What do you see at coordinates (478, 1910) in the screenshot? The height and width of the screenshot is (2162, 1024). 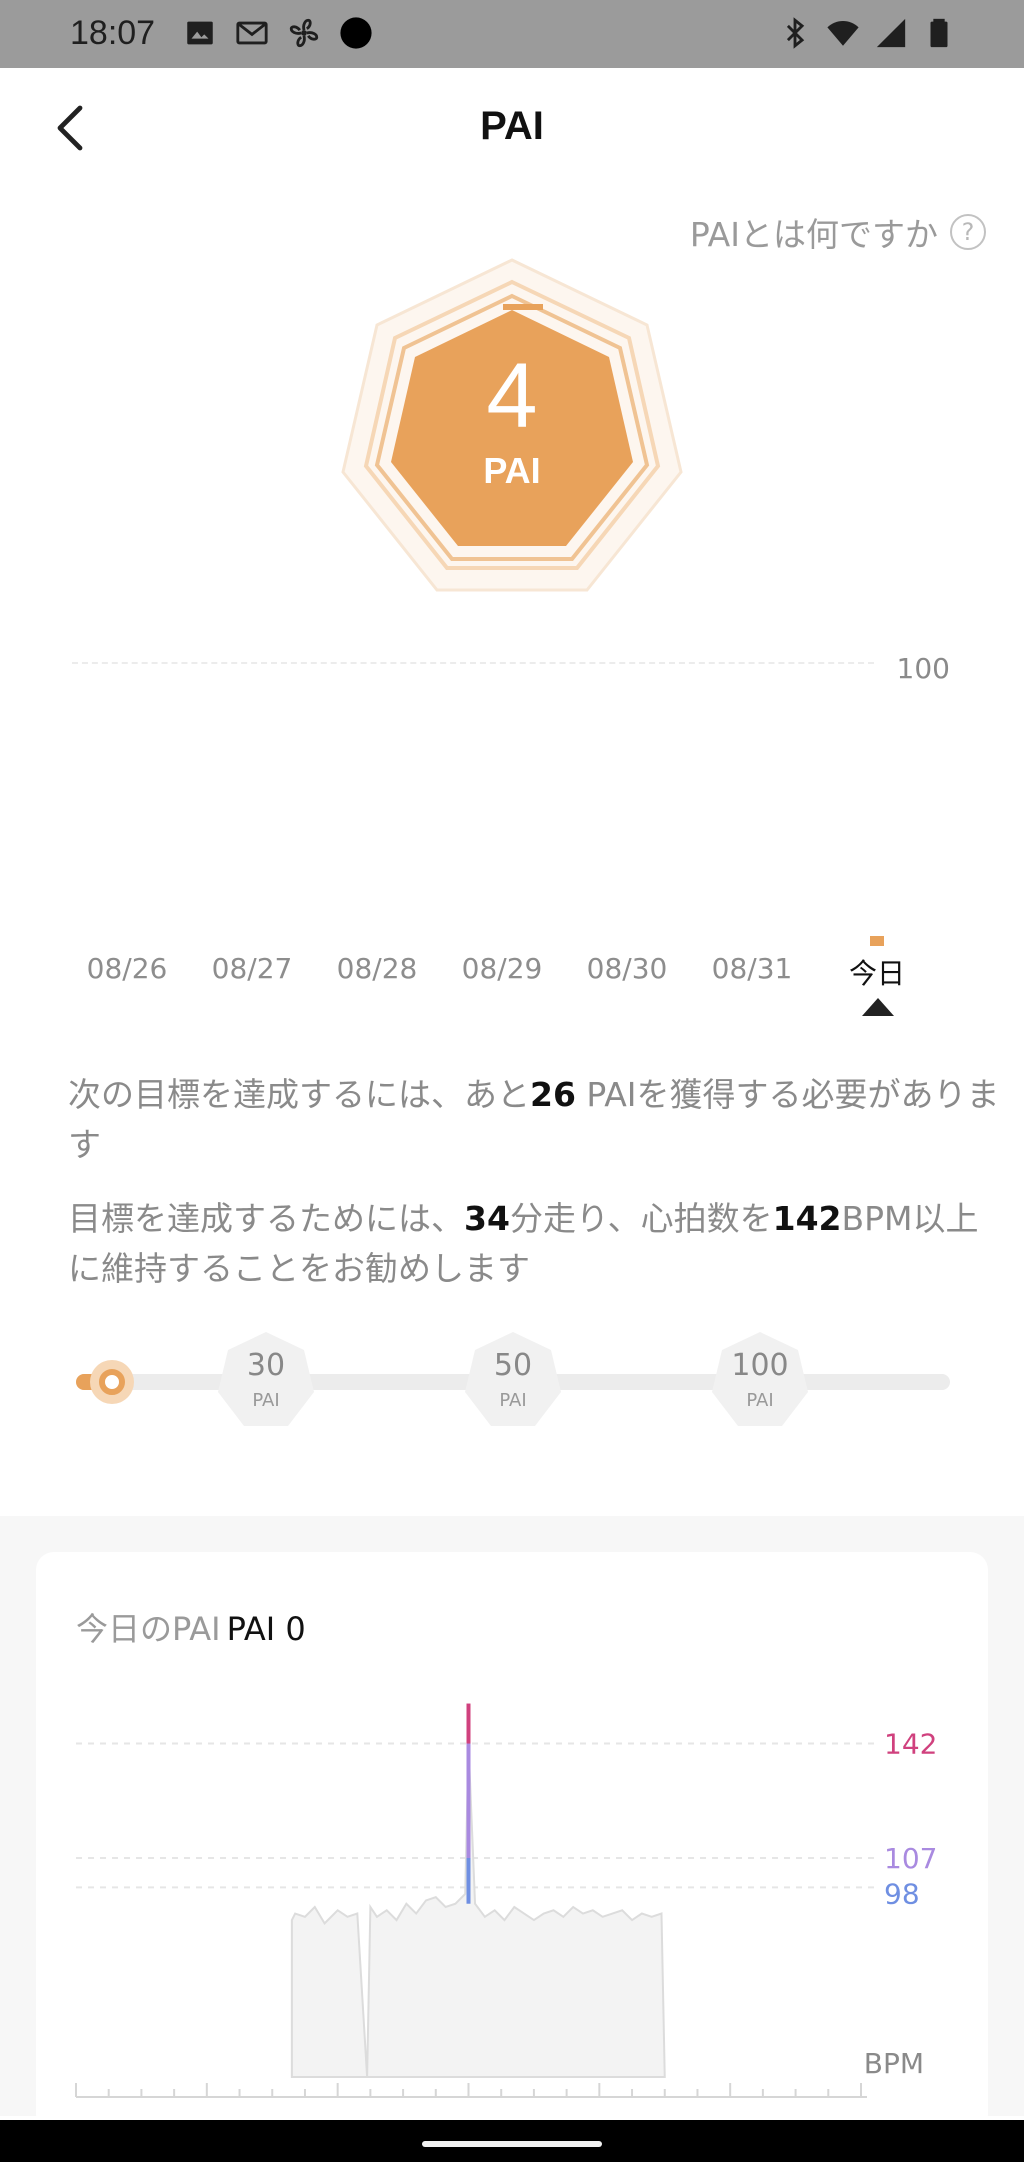 I see `heart-rate-area` at bounding box center [478, 1910].